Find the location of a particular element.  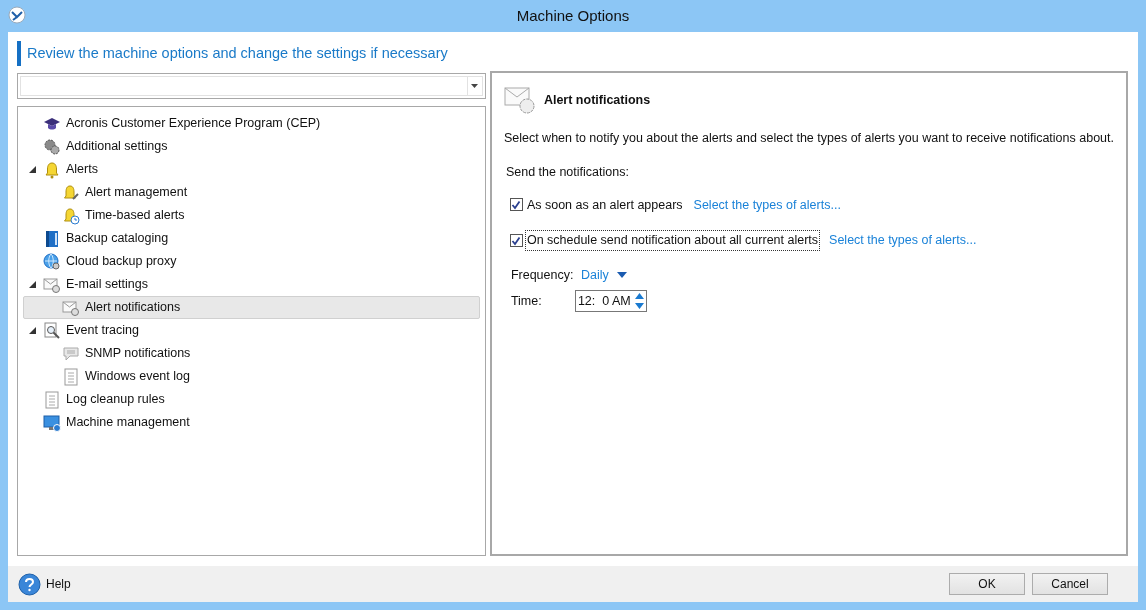

dropdown-arrow-icon is located at coordinates (475, 86).